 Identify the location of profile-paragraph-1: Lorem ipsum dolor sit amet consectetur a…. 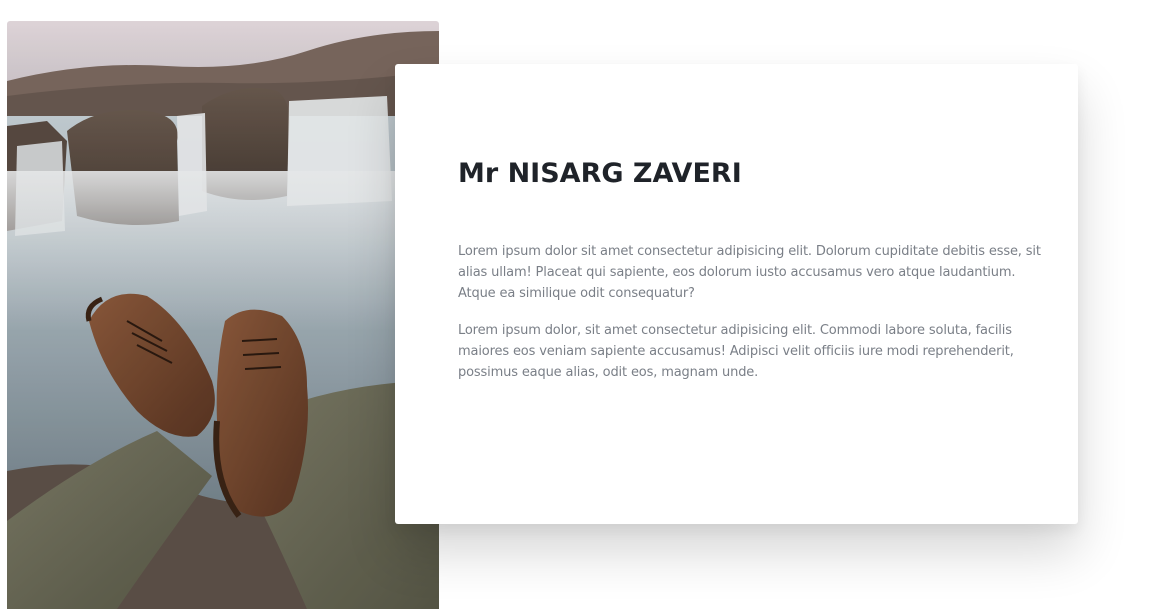
(749, 272).